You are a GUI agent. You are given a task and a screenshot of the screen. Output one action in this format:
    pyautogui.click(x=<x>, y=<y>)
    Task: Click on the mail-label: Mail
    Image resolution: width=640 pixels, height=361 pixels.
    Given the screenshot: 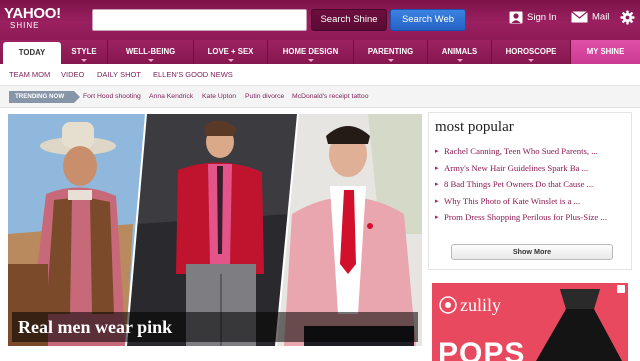 What is the action you would take?
    pyautogui.click(x=601, y=17)
    